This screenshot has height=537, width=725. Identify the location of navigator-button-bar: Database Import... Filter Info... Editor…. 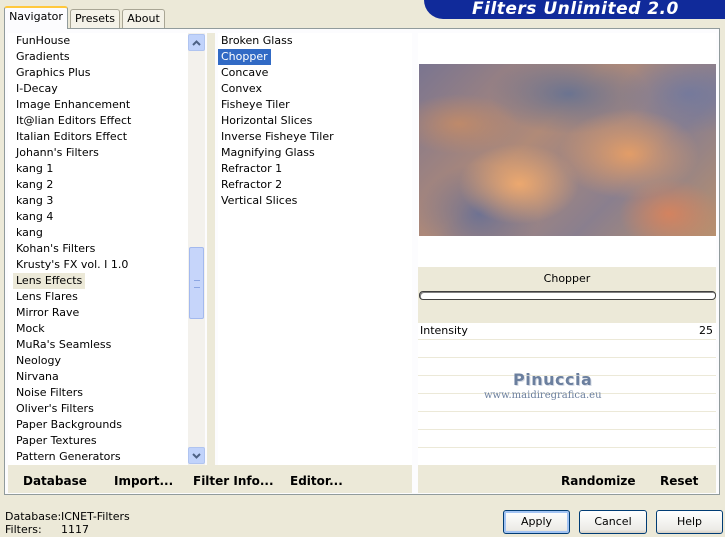
(210, 479).